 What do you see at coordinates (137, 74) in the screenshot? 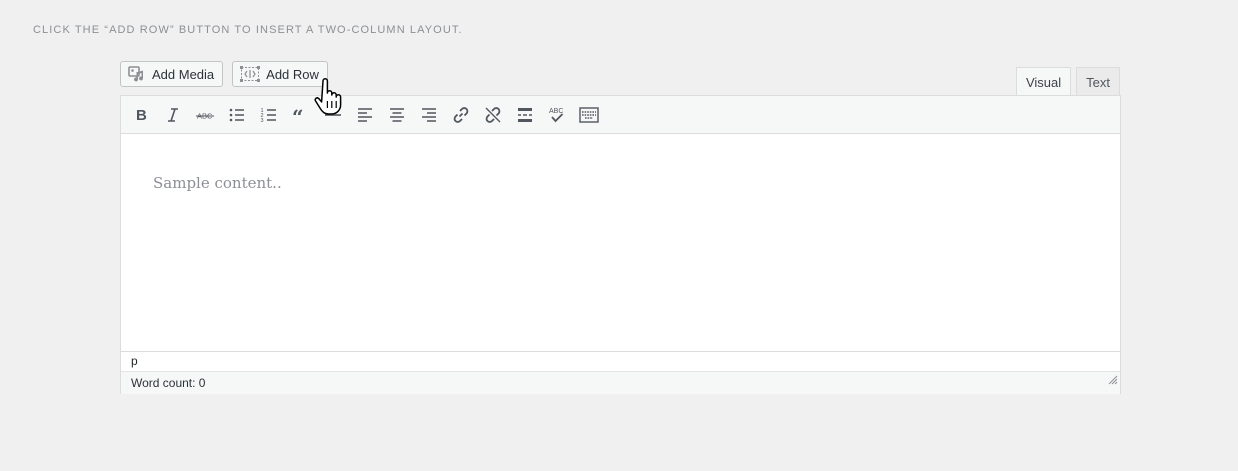
I see `add-media-icon` at bounding box center [137, 74].